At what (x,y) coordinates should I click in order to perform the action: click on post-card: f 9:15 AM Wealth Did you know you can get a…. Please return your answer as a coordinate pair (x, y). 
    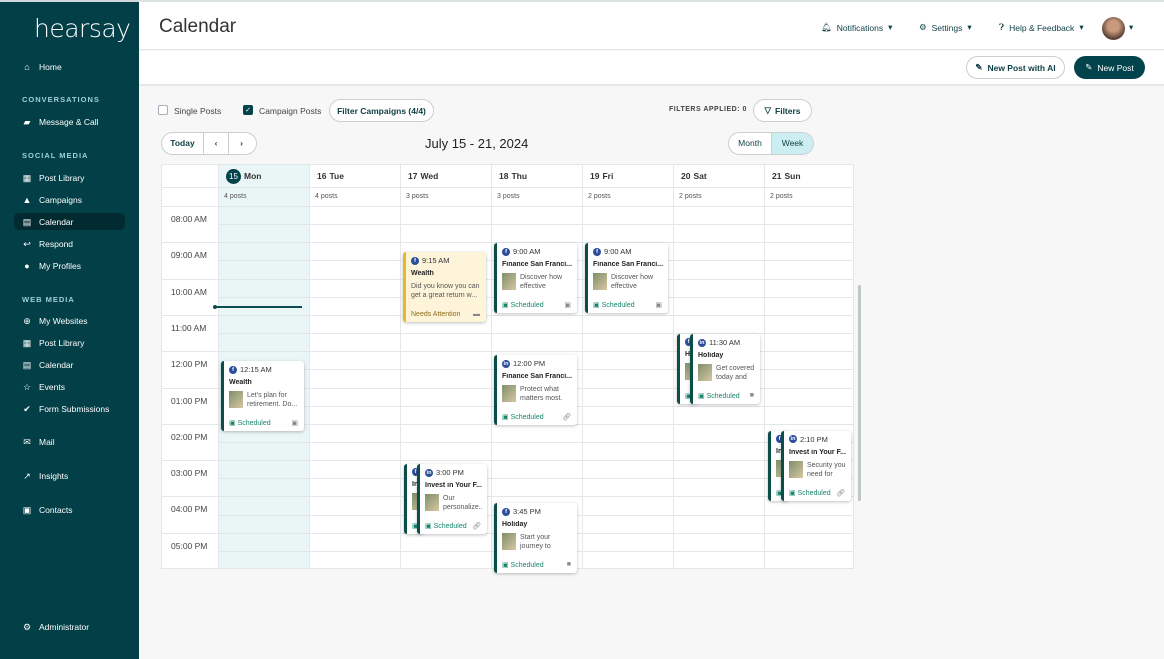
    Looking at the image, I should click on (444, 287).